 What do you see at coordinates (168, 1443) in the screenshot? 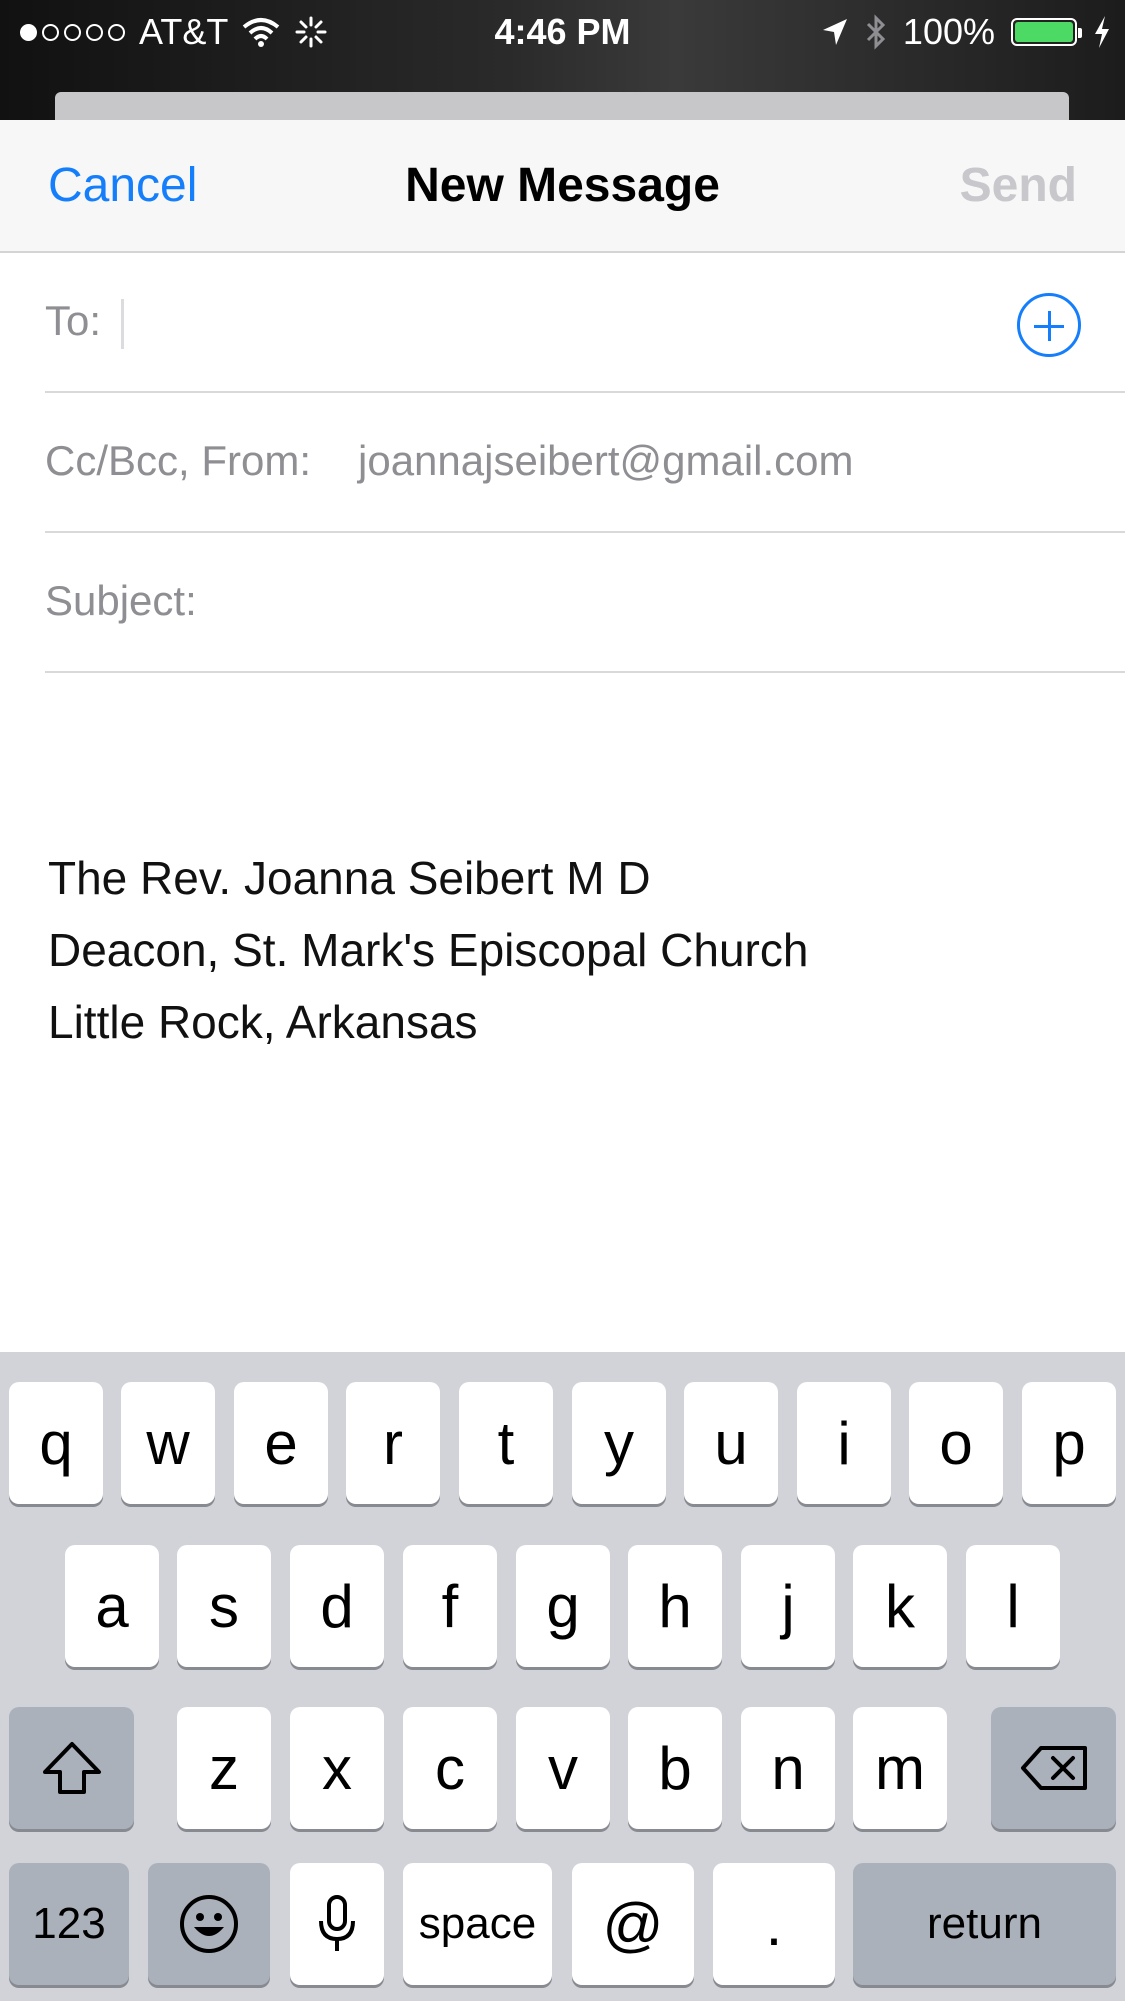
I see `key-w: w` at bounding box center [168, 1443].